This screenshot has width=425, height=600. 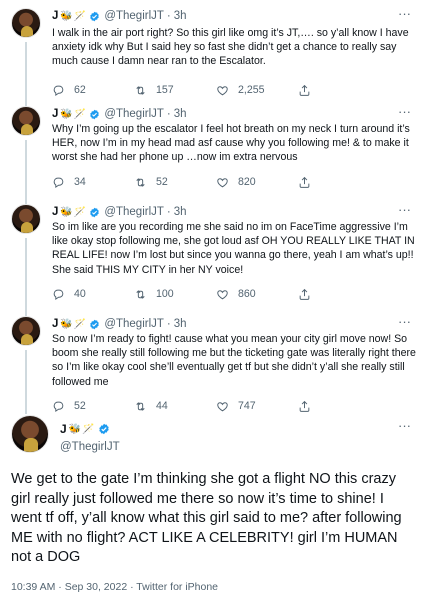 I want to click on reply-count: 62, so click(x=80, y=90).